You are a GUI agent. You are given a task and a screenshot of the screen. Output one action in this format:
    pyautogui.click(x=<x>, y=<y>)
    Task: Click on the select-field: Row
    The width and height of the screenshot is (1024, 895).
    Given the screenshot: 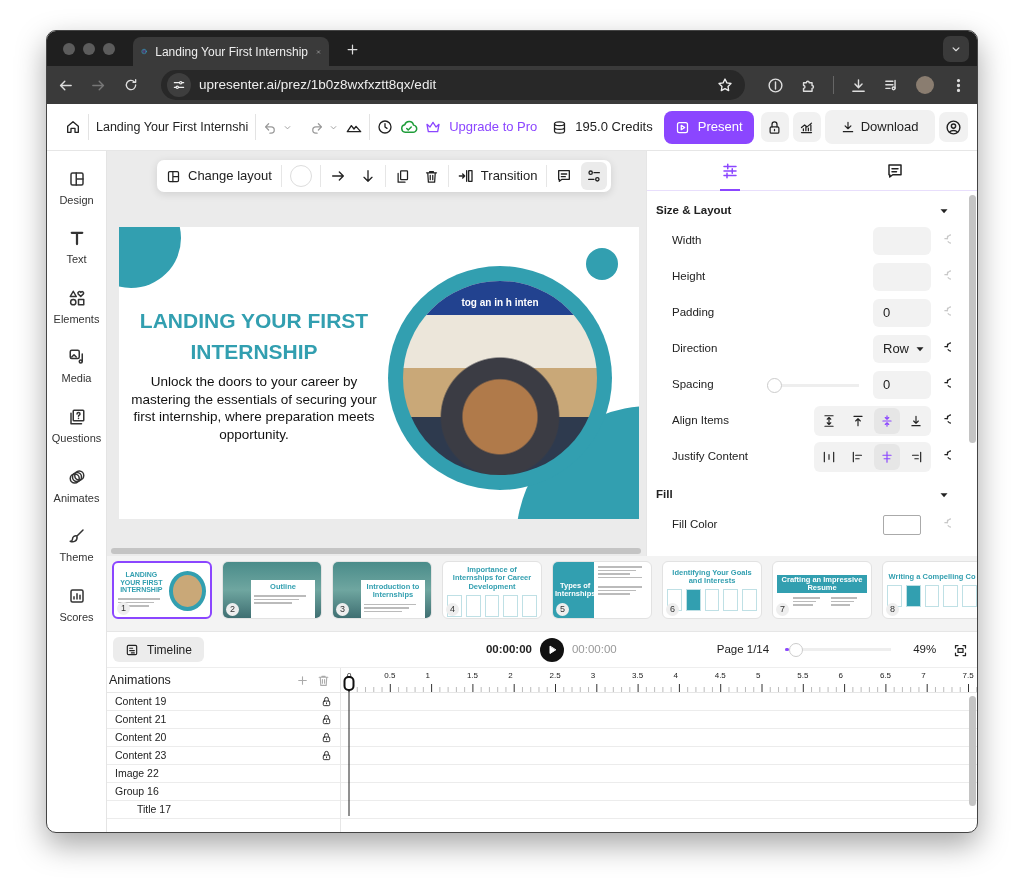 What is the action you would take?
    pyautogui.click(x=902, y=349)
    